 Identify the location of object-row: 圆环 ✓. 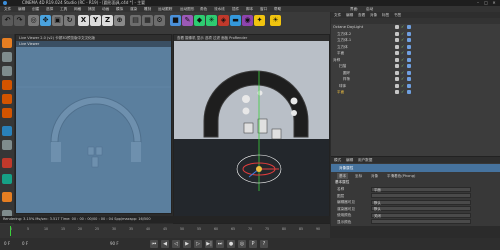
(415, 73).